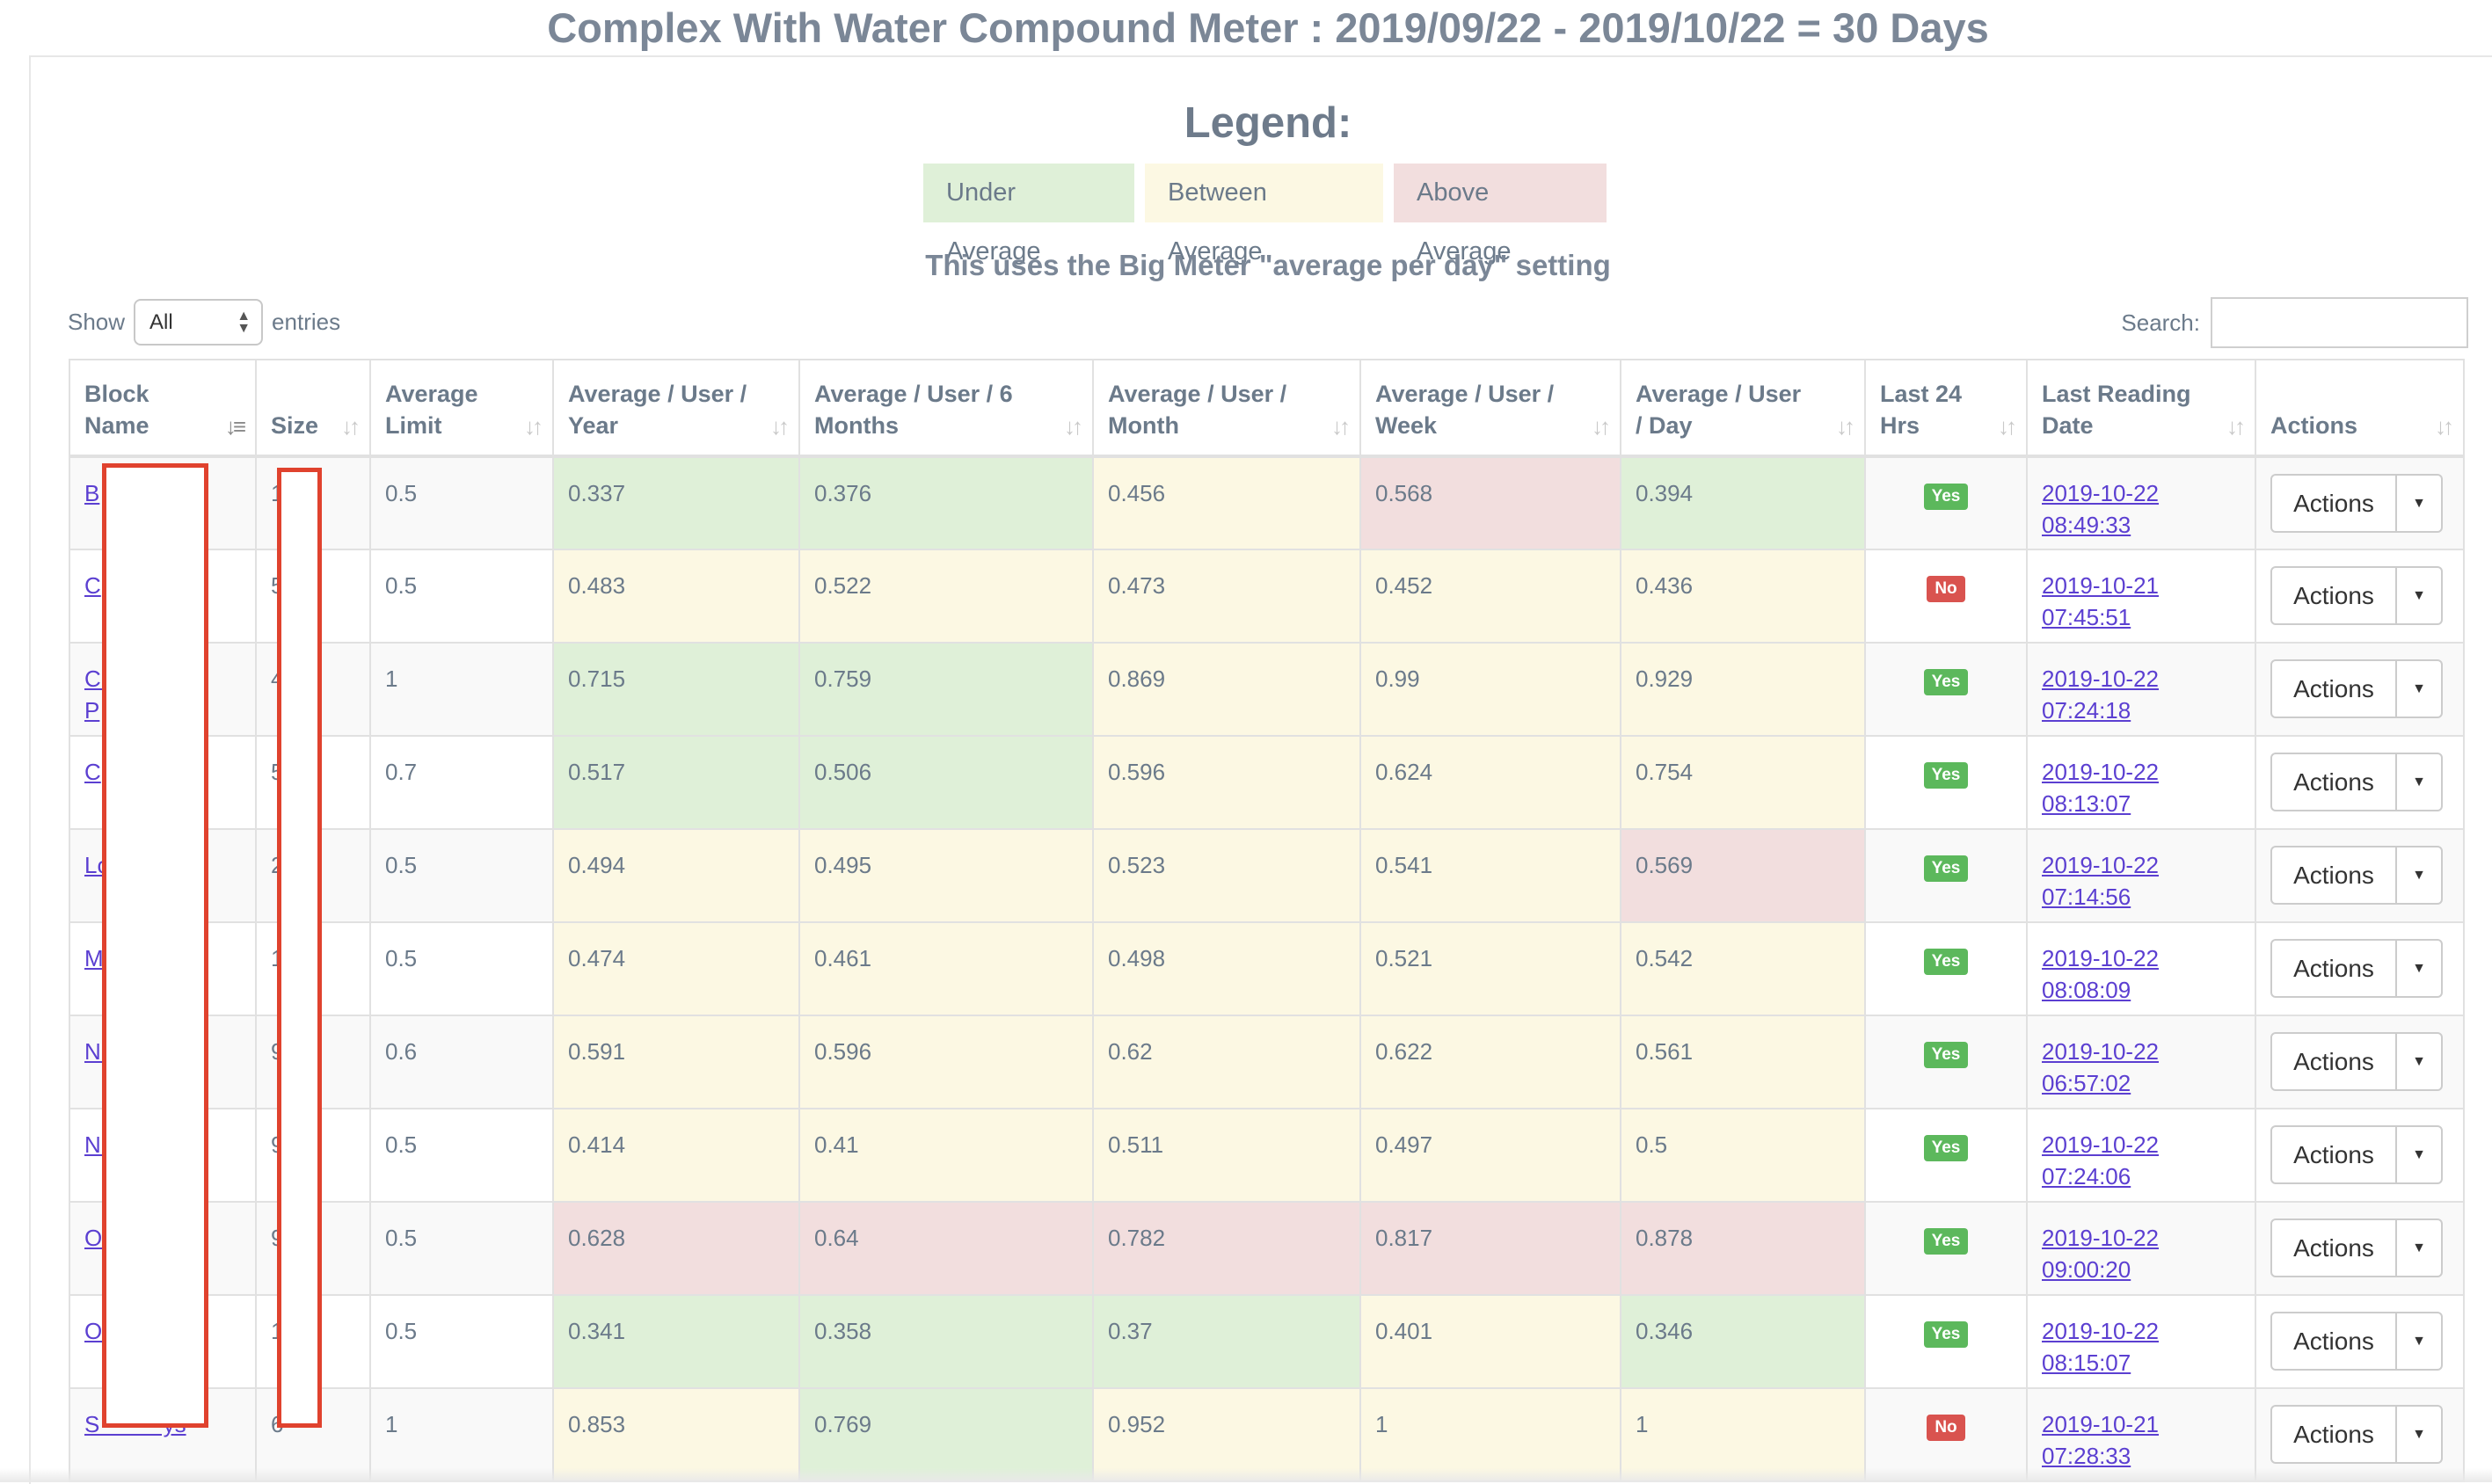 The height and width of the screenshot is (1484, 2492). What do you see at coordinates (94, 958) in the screenshot?
I see `block-name-link: M` at bounding box center [94, 958].